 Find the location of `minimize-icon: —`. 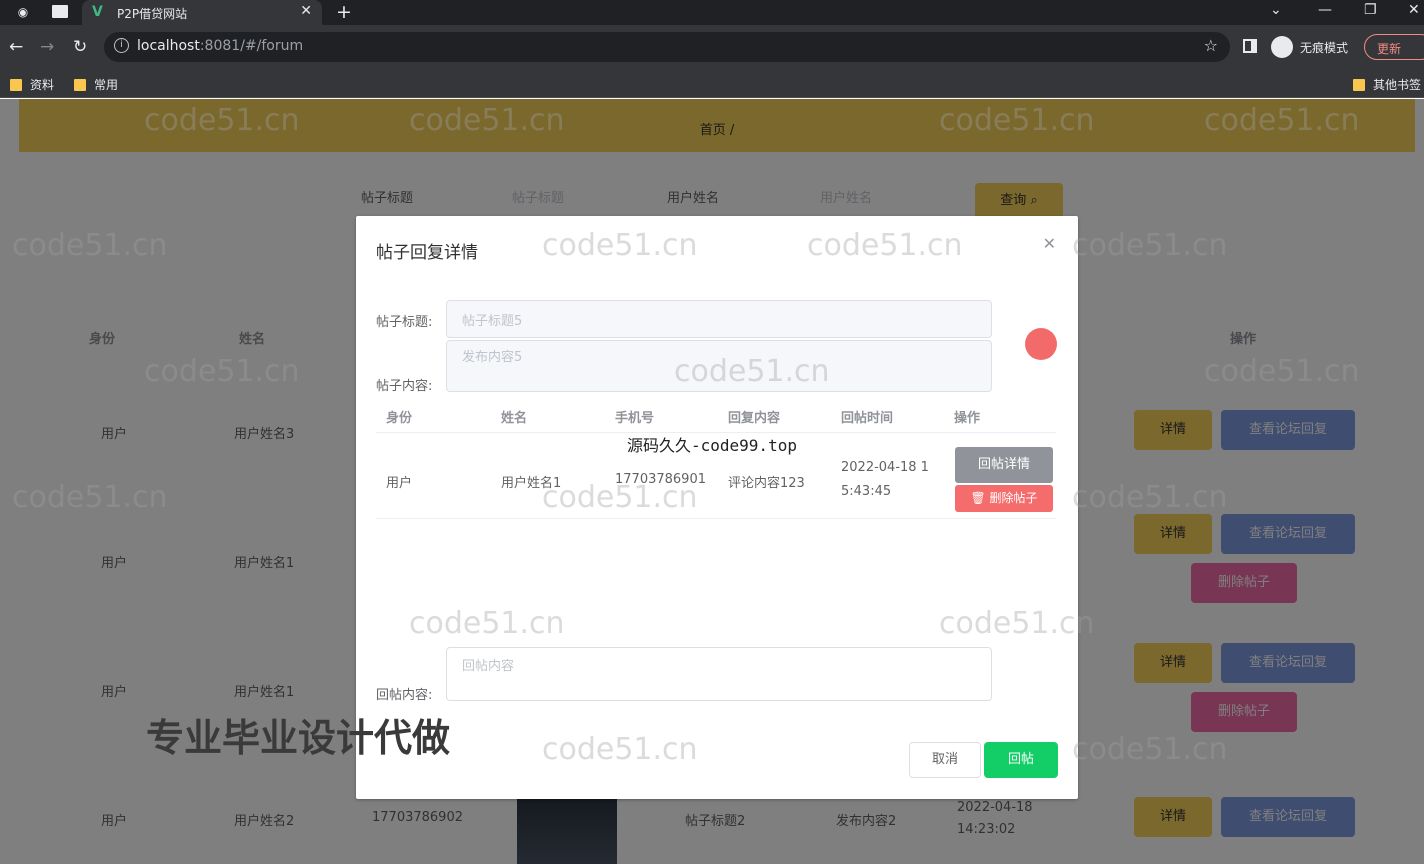

minimize-icon: — is located at coordinates (1325, 10).